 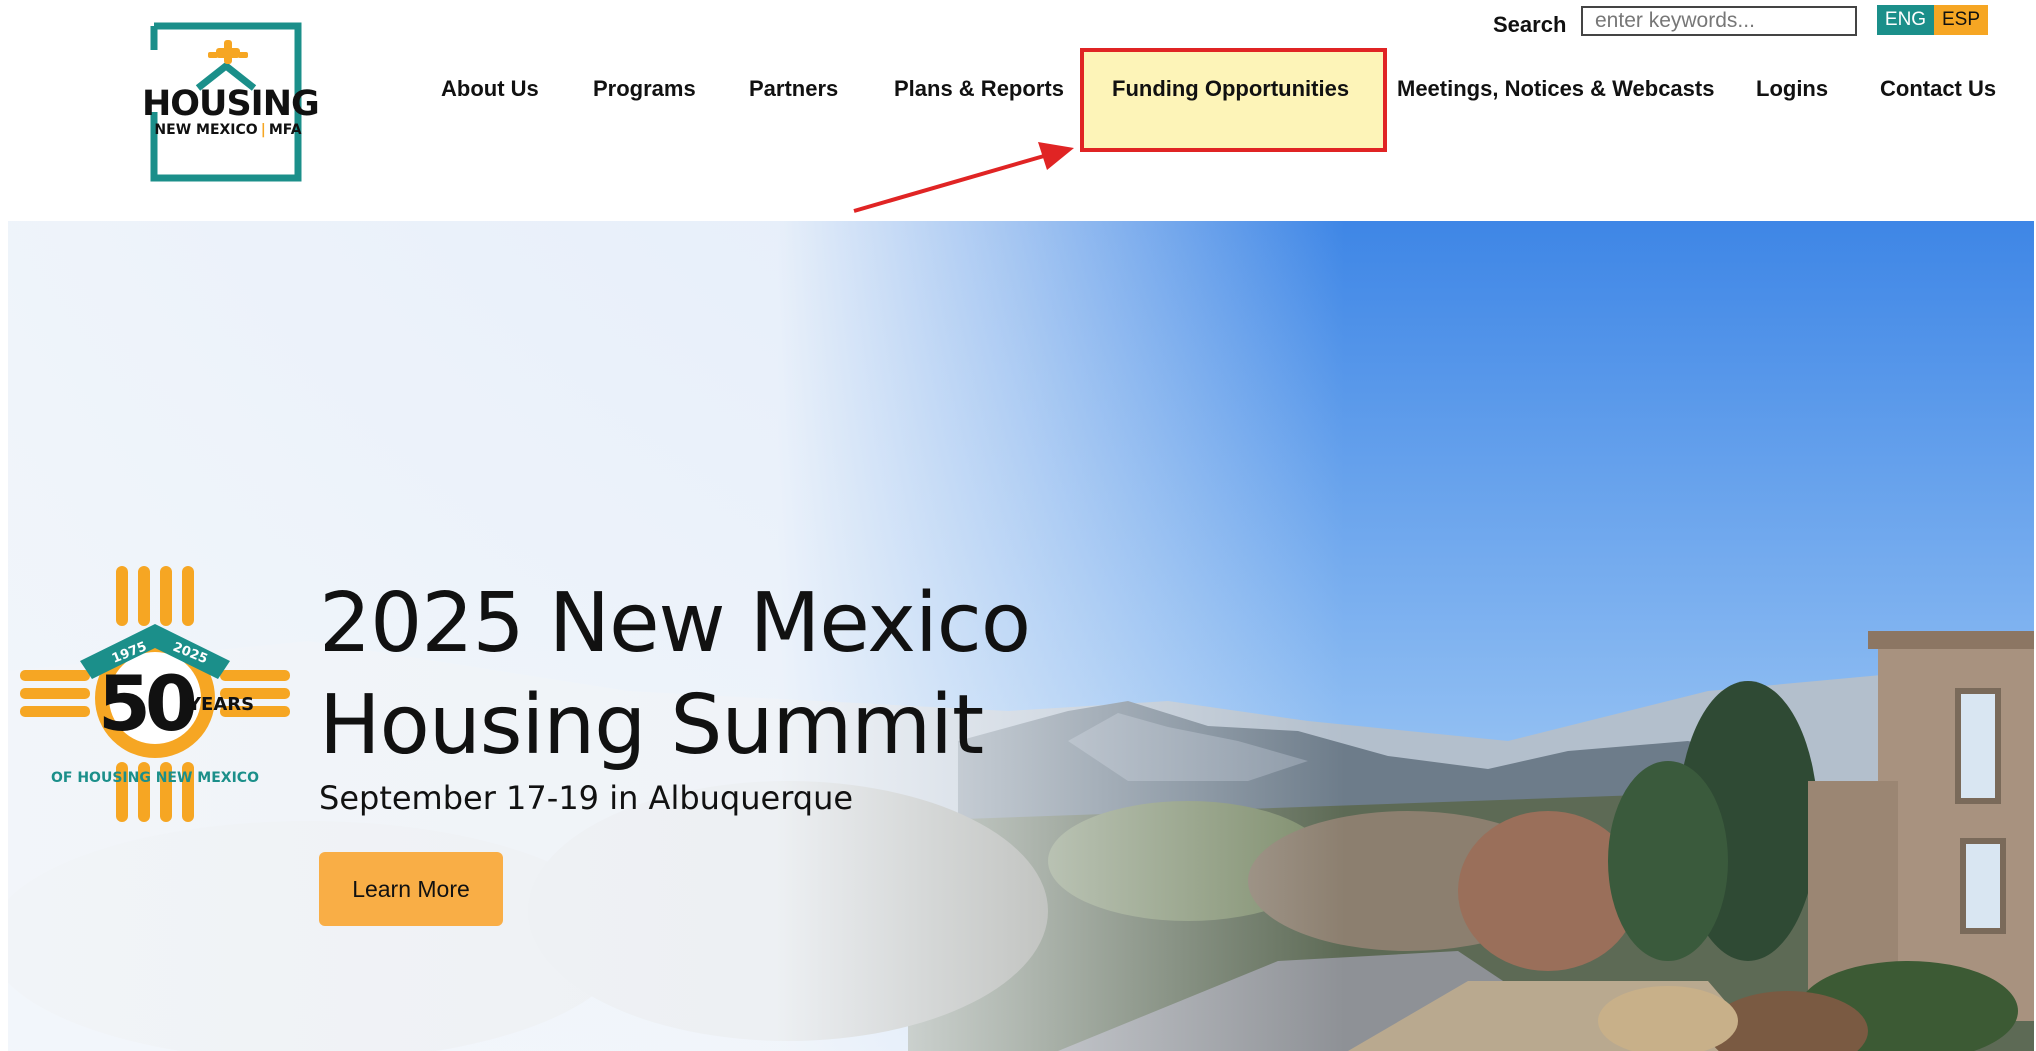 I want to click on housing-nm-mfa-logo: HOUSING NEW MEXICO | MFA, so click(x=229, y=108).